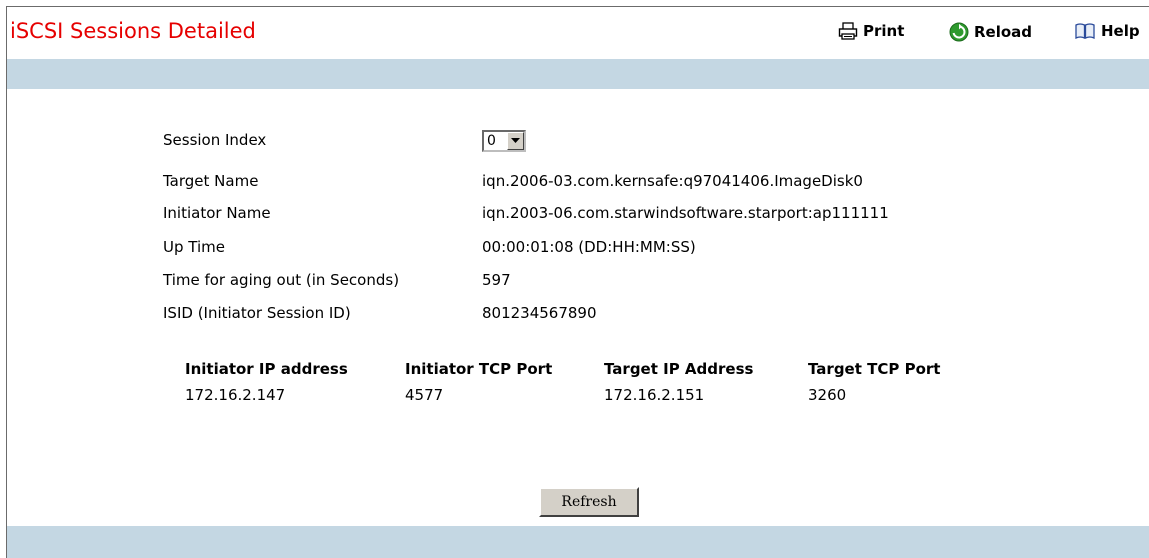 The height and width of the screenshot is (558, 1149). Describe the element at coordinates (679, 369) in the screenshot. I see `column-header-target-ip: Target IP Address` at that location.